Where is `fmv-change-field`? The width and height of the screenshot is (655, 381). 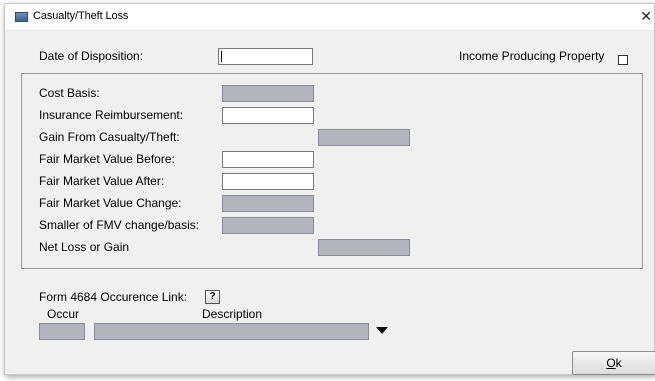
fmv-change-field is located at coordinates (268, 203).